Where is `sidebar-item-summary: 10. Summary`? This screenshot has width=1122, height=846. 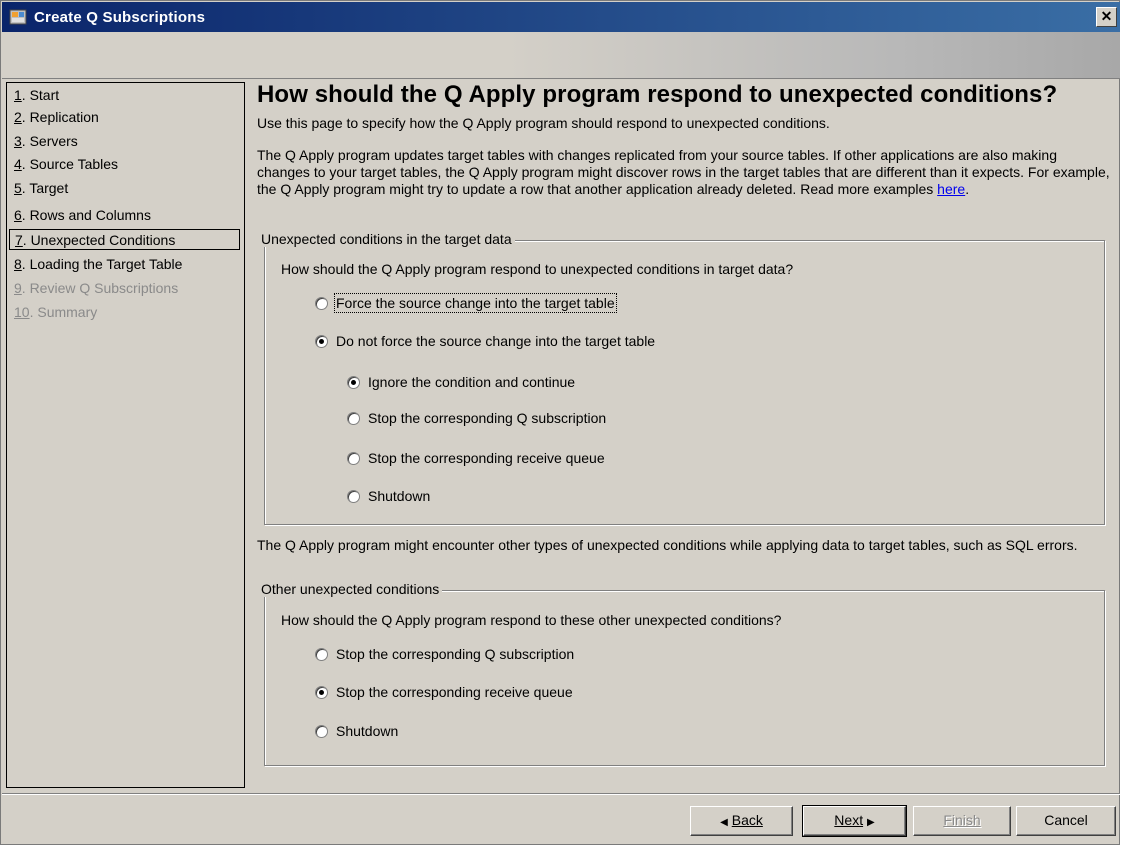 sidebar-item-summary: 10. Summary is located at coordinates (124, 312).